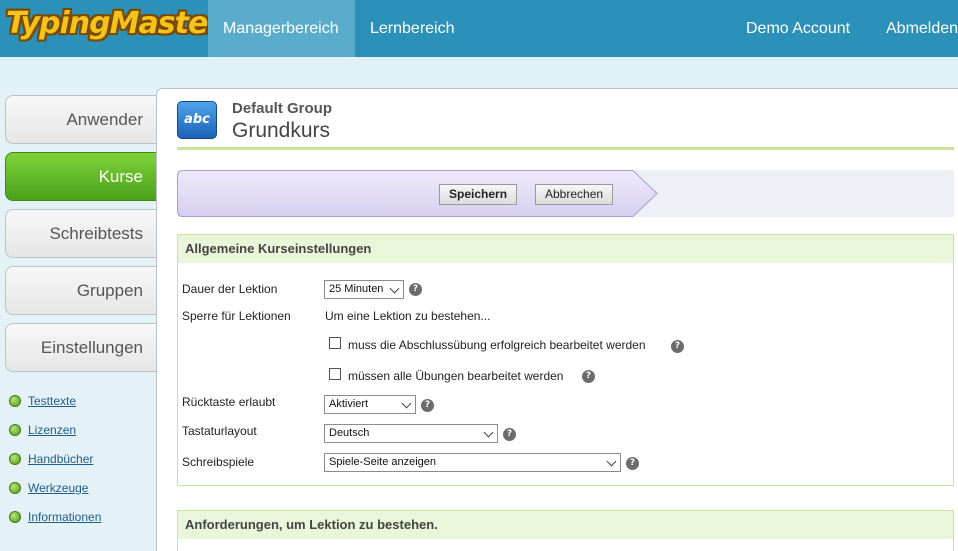 This screenshot has width=958, height=551. What do you see at coordinates (335, 374) in the screenshot?
I see `lock-all-exercises-checkbox` at bounding box center [335, 374].